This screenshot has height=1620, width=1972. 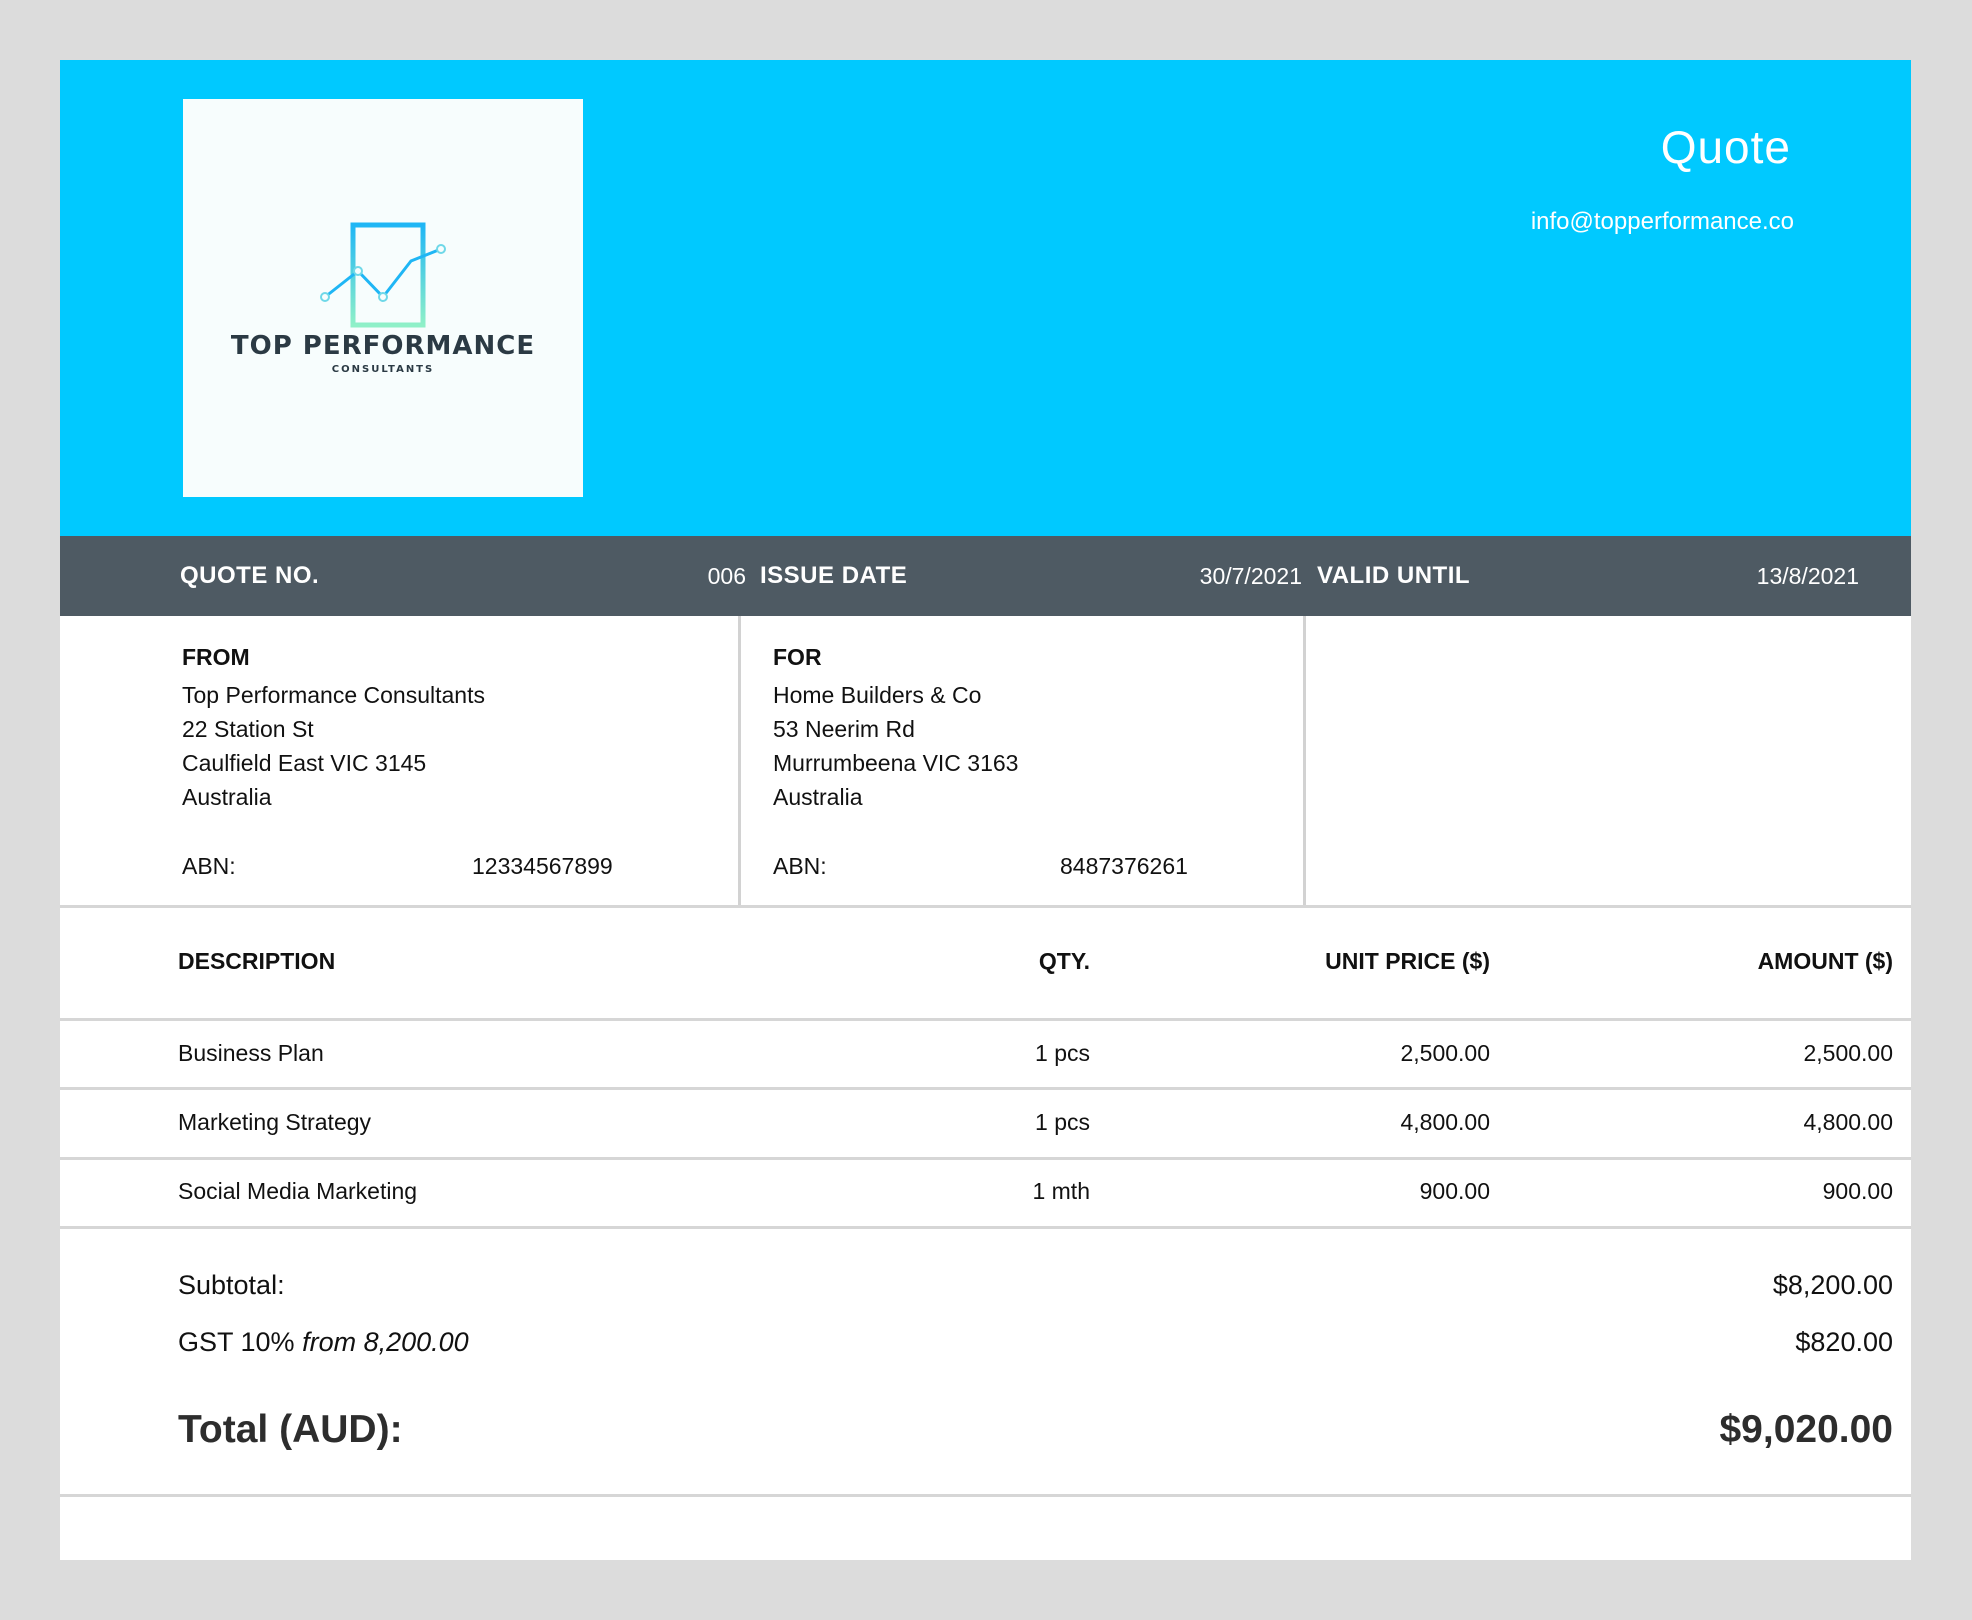 What do you see at coordinates (1825, 961) in the screenshot?
I see `table-header-amount: AMOUNT ($)` at bounding box center [1825, 961].